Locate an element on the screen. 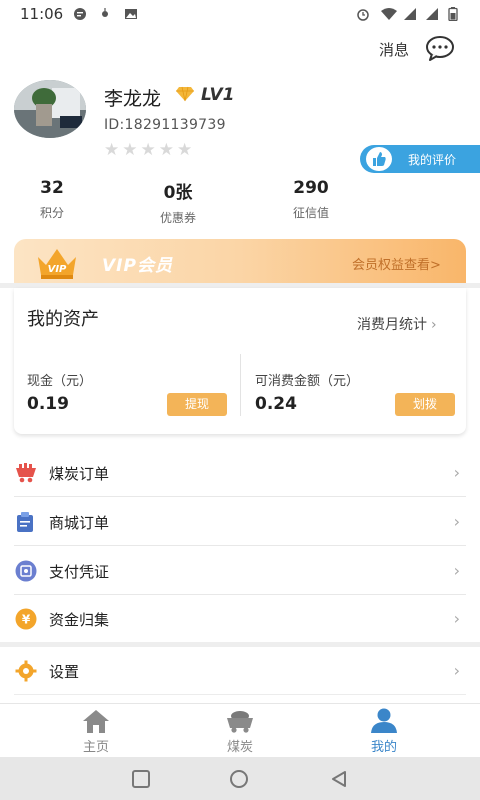  home-button-icon is located at coordinates (239, 779).